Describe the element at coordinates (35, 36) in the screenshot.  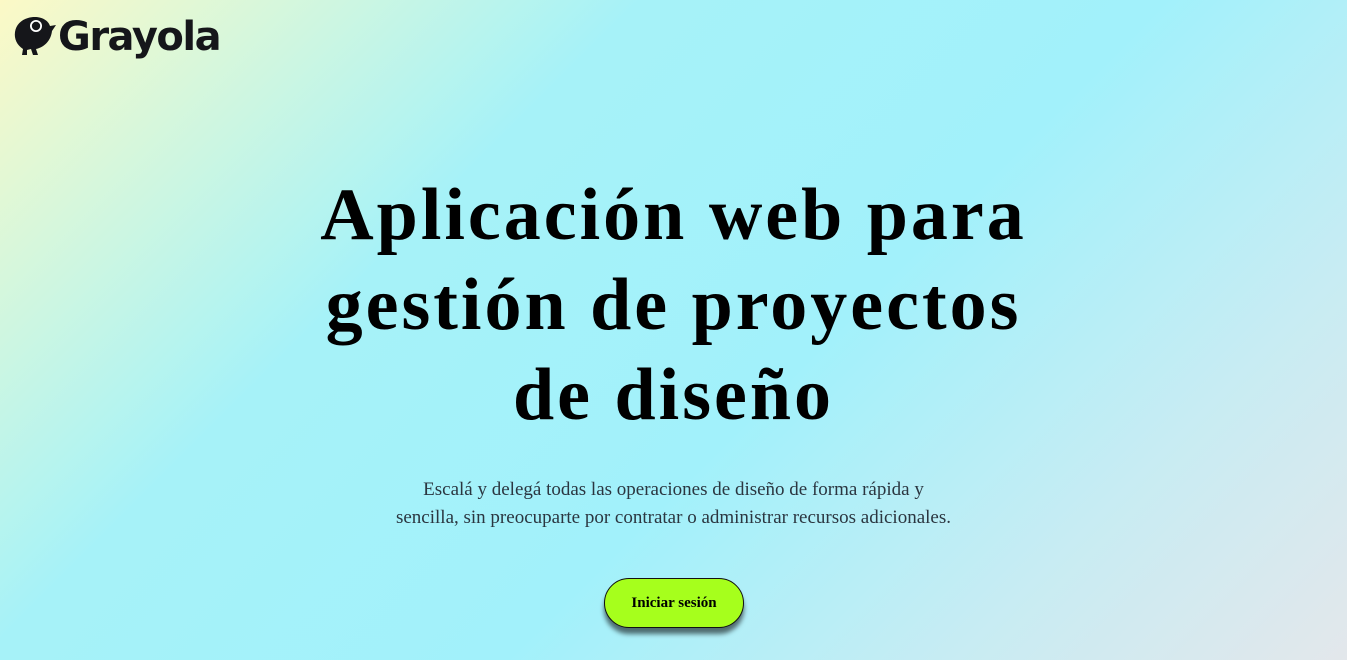
I see `bird-icon` at that location.